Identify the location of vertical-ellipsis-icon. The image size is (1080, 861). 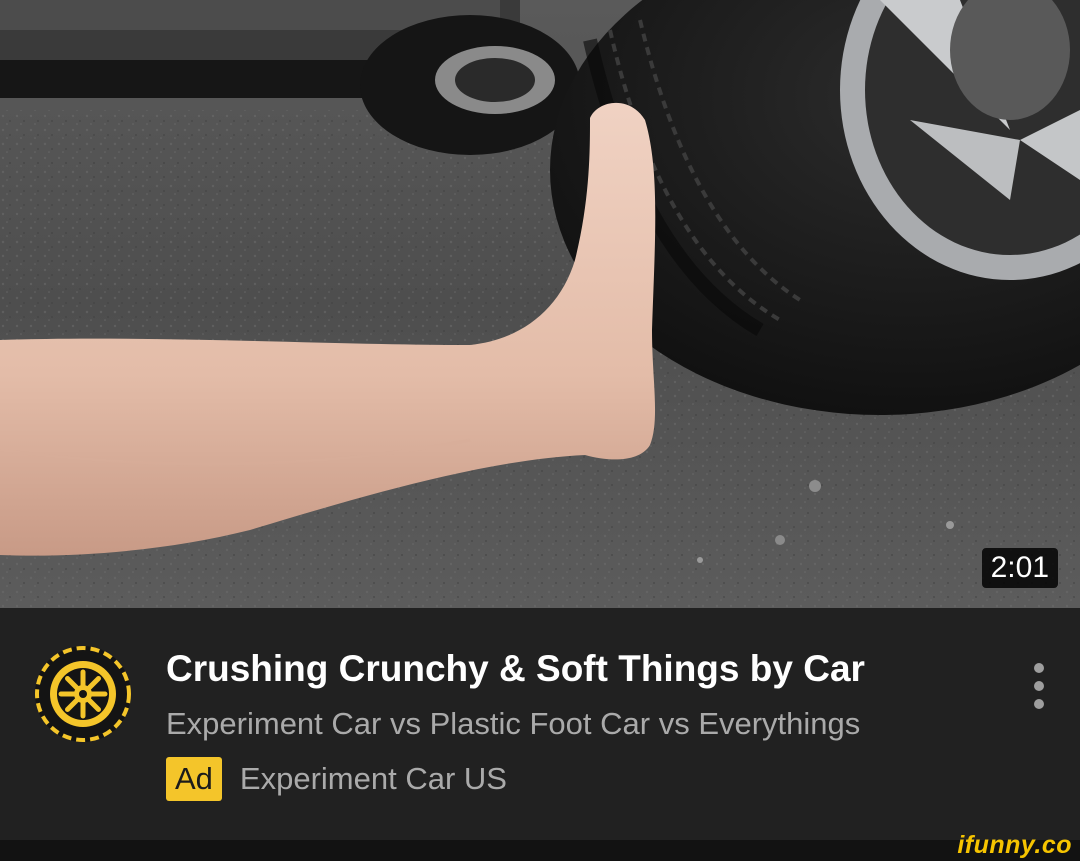
(1039, 686).